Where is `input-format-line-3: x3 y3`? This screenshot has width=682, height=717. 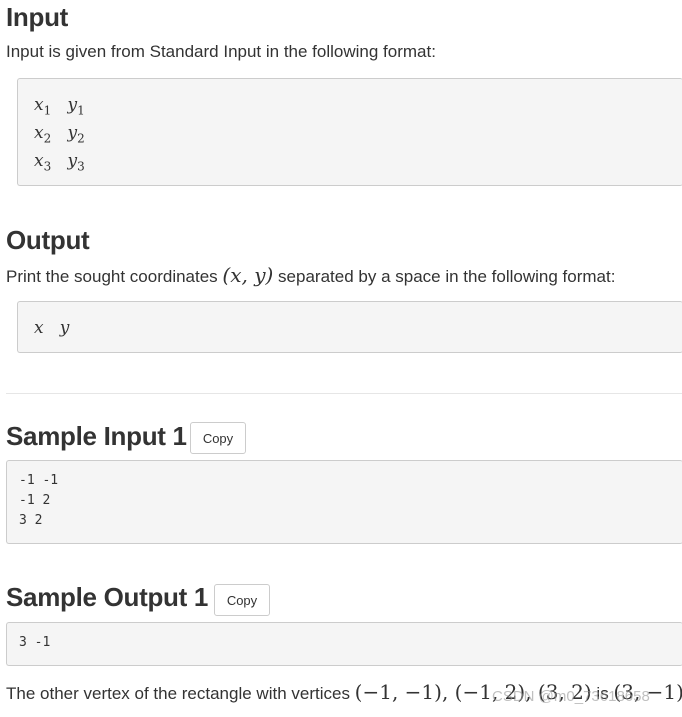
input-format-line-3: x3 y3 is located at coordinates (59, 162).